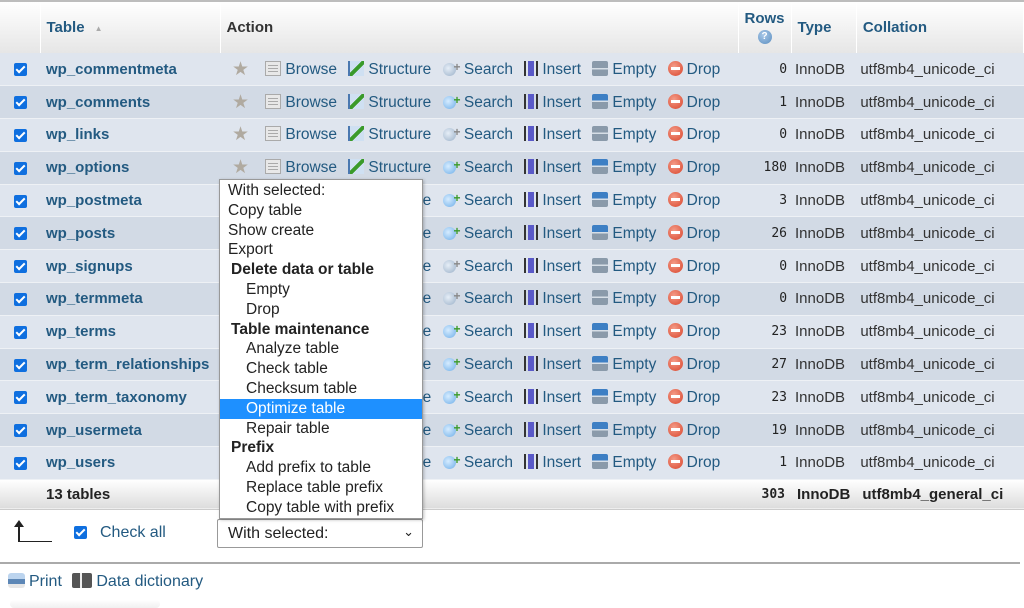 This screenshot has height=608, width=1024. What do you see at coordinates (321, 349) in the screenshot?
I see `dropdown-option: Analyze table` at bounding box center [321, 349].